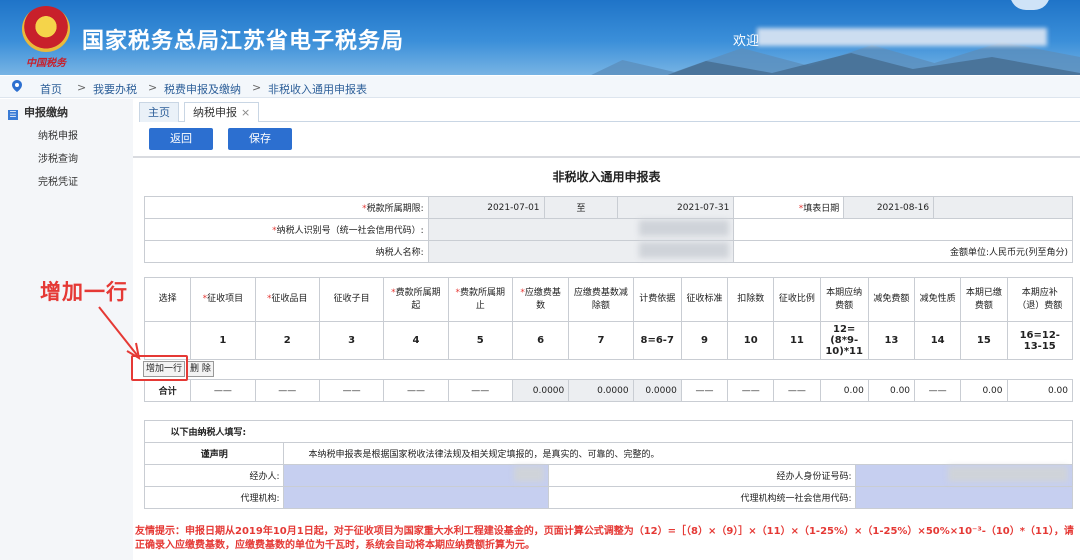 The height and width of the screenshot is (560, 1080). I want to click on fill-date-spacer, so click(1003, 207).